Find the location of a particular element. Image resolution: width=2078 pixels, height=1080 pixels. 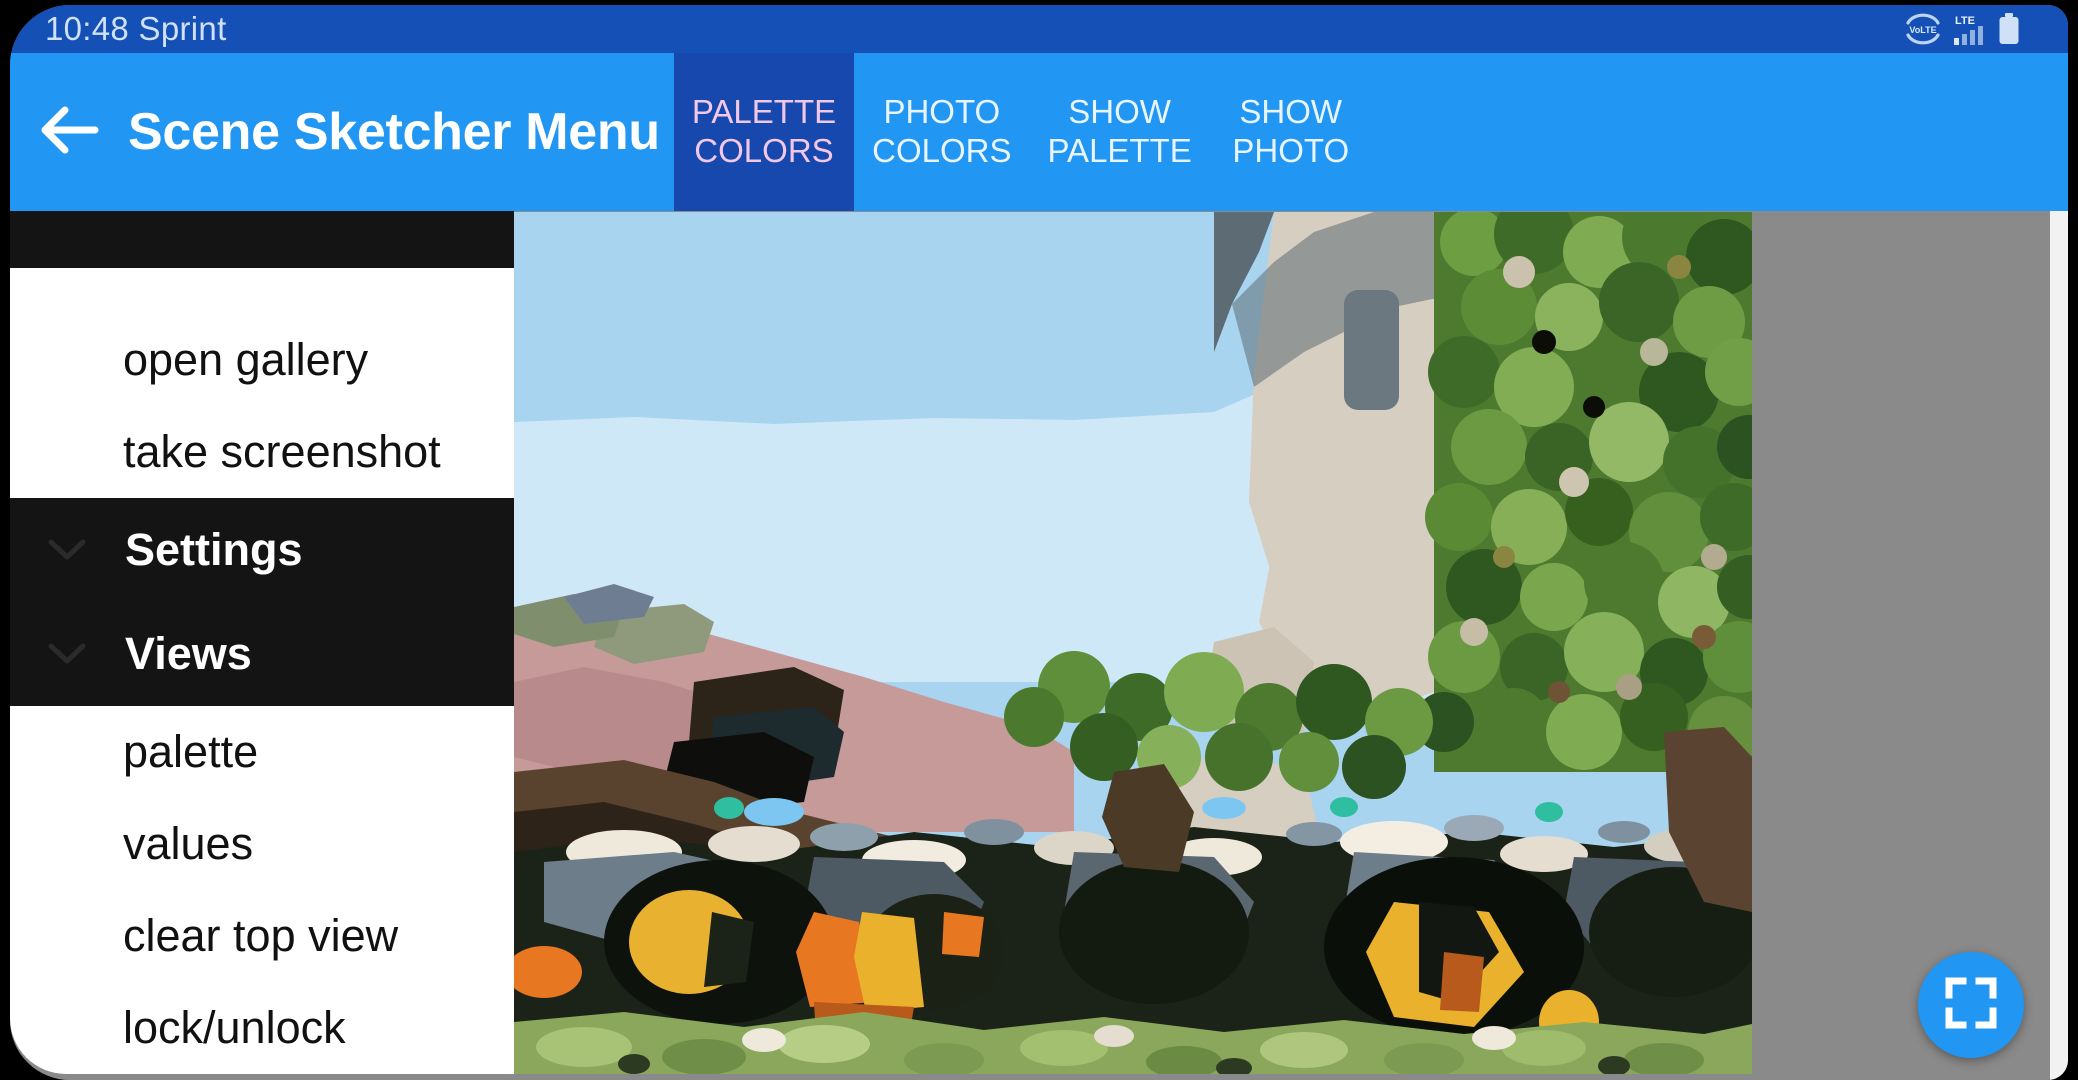

battery-icon is located at coordinates (2009, 29).